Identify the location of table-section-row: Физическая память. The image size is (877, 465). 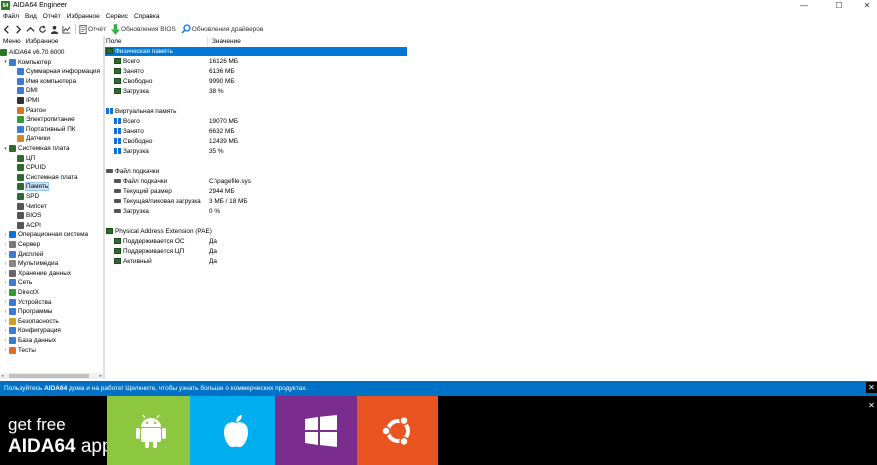
(256, 51).